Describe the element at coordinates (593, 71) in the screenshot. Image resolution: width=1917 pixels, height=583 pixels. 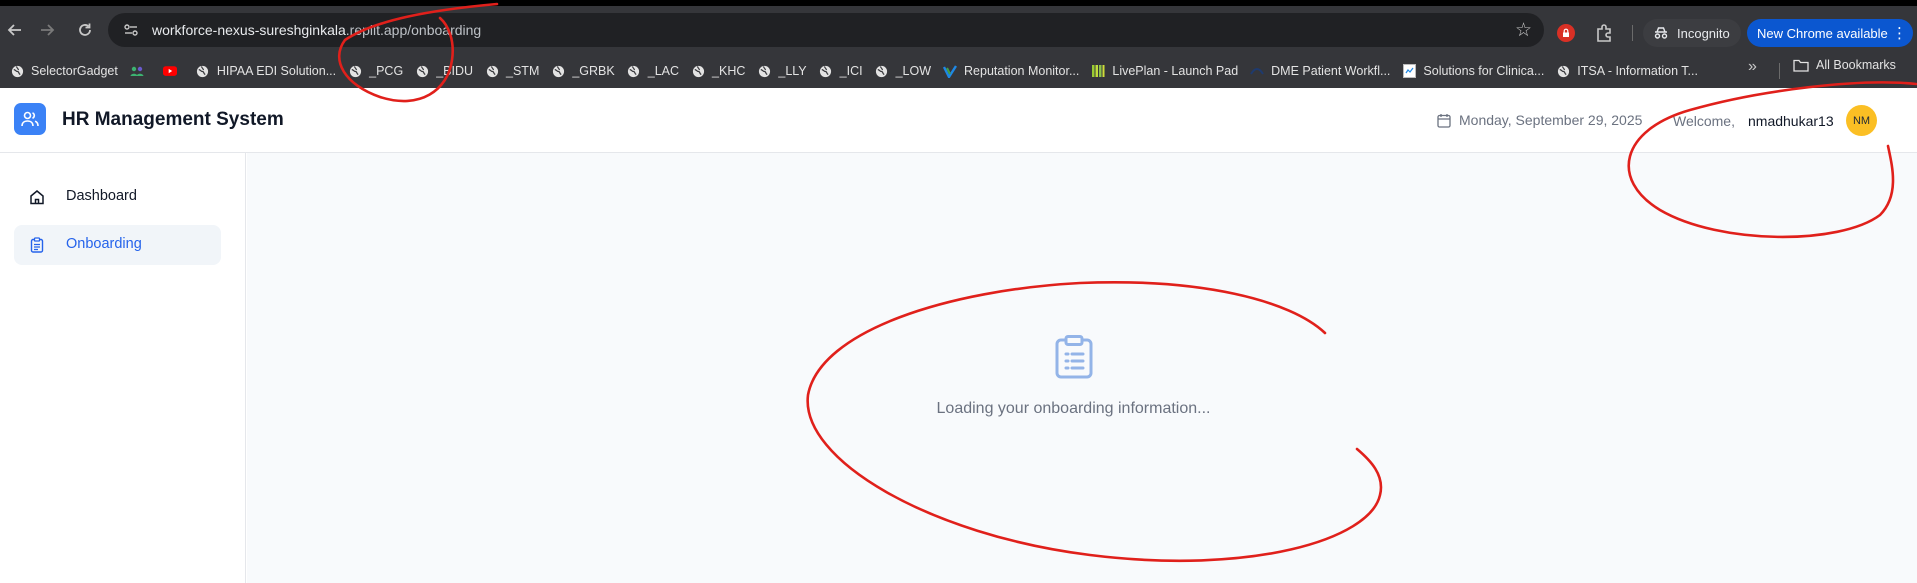
I see `bookmark-label: _GRBK` at that location.